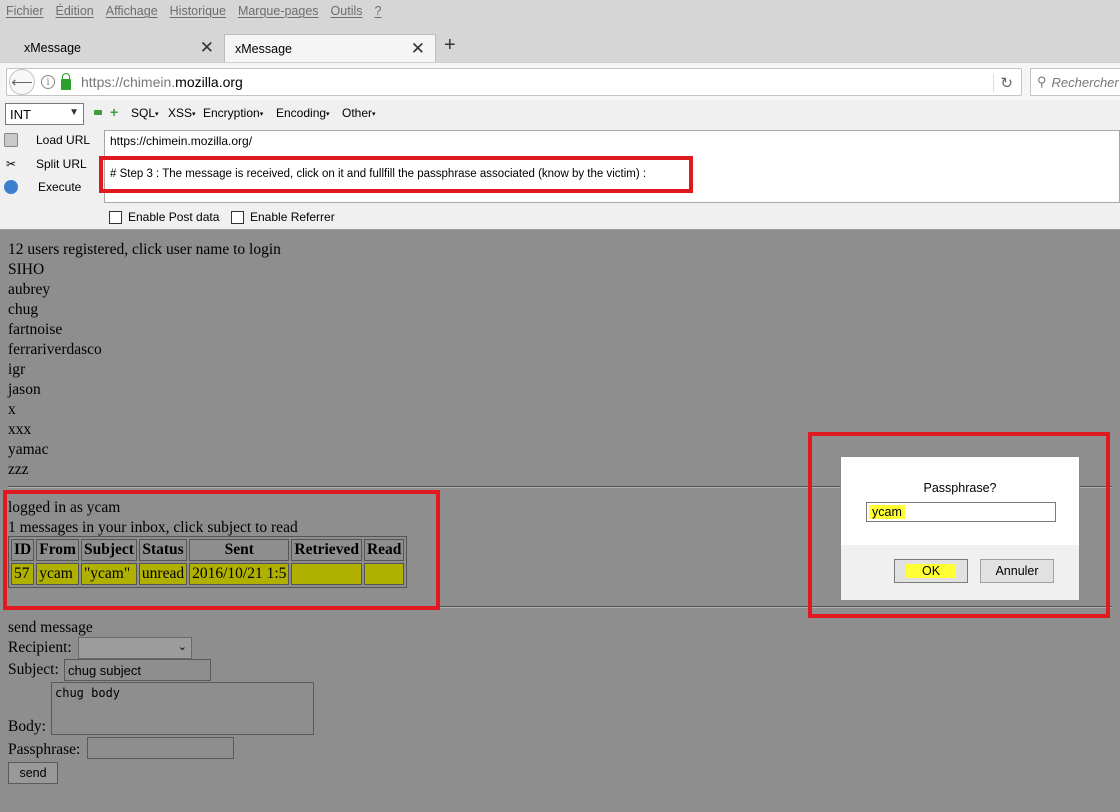  What do you see at coordinates (396, 174) in the screenshot?
I see `annotation-box-comment` at bounding box center [396, 174].